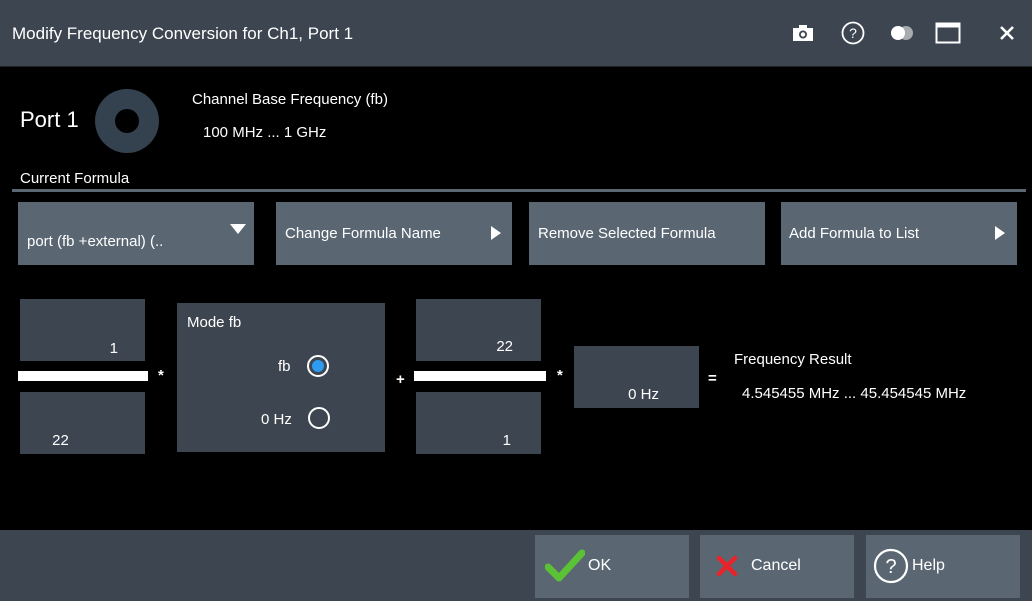 This screenshot has width=1032, height=601. I want to click on multiply-sign-2: *, so click(560, 375).